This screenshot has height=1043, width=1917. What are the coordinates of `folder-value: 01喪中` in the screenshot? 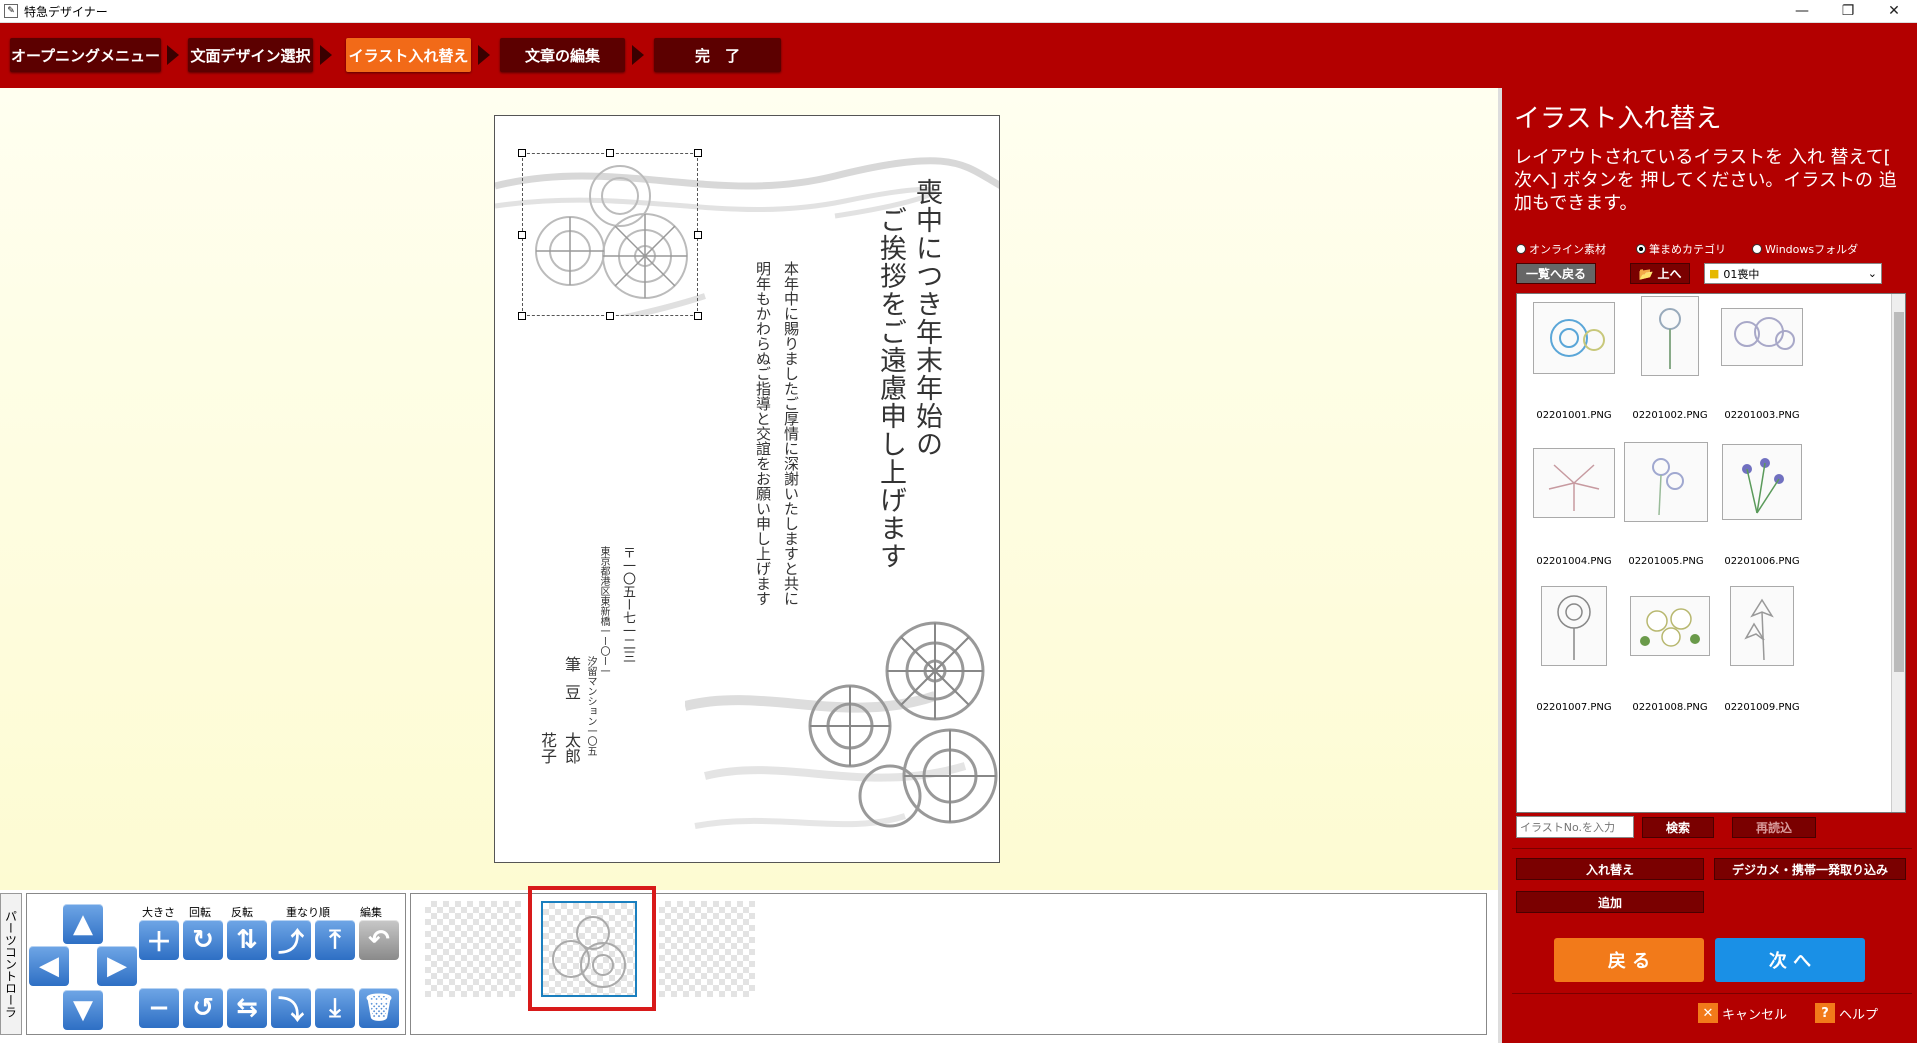 It's located at (1741, 274).